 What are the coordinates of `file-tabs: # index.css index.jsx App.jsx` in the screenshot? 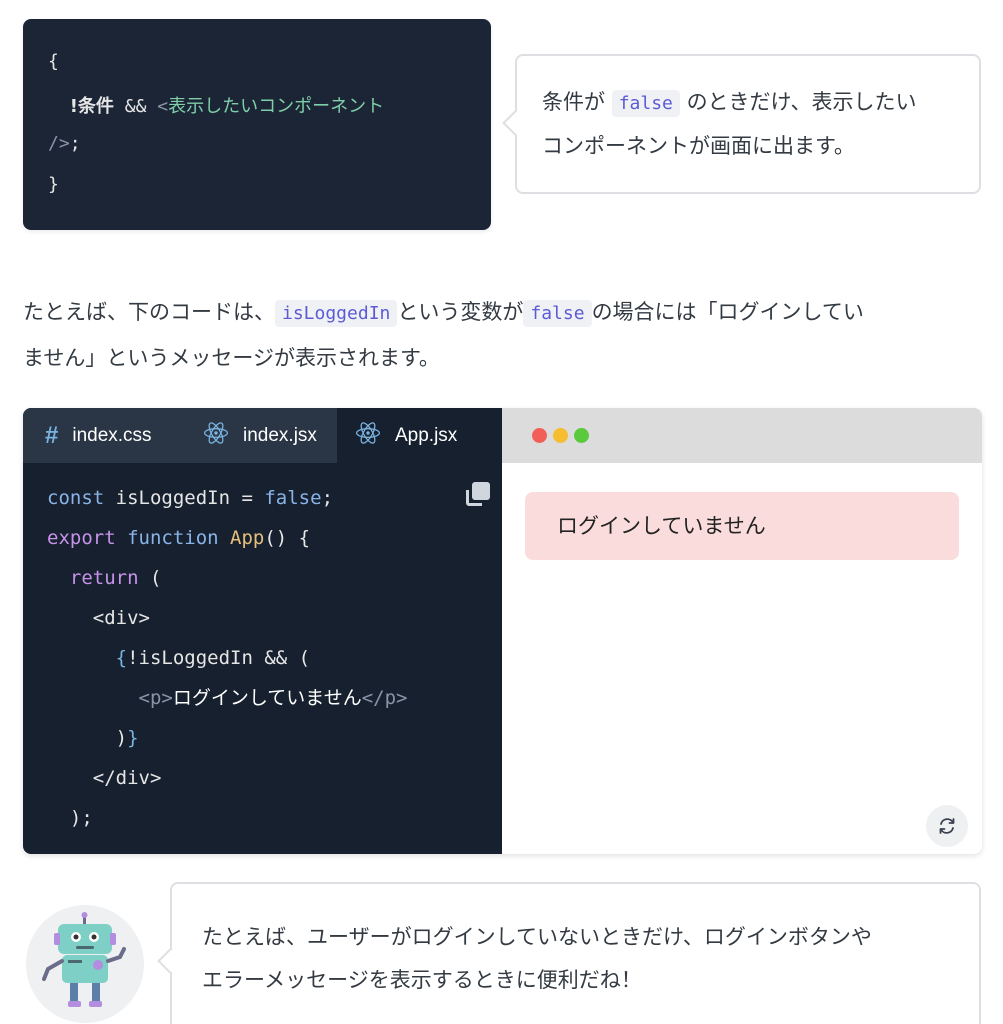 It's located at (262, 435).